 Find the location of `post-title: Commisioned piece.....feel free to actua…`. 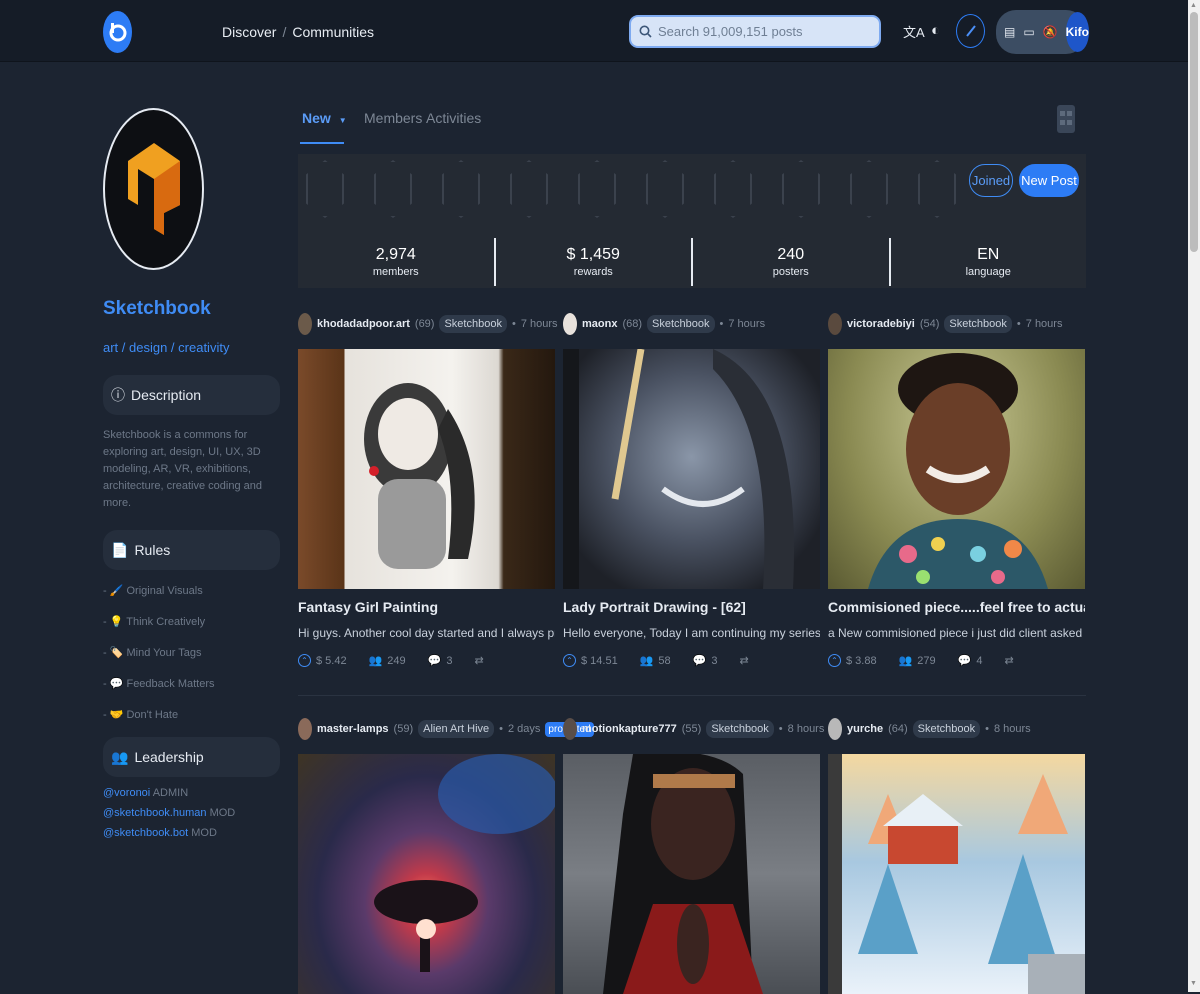

post-title: Commisioned piece.....feel free to actua… is located at coordinates (956, 607).